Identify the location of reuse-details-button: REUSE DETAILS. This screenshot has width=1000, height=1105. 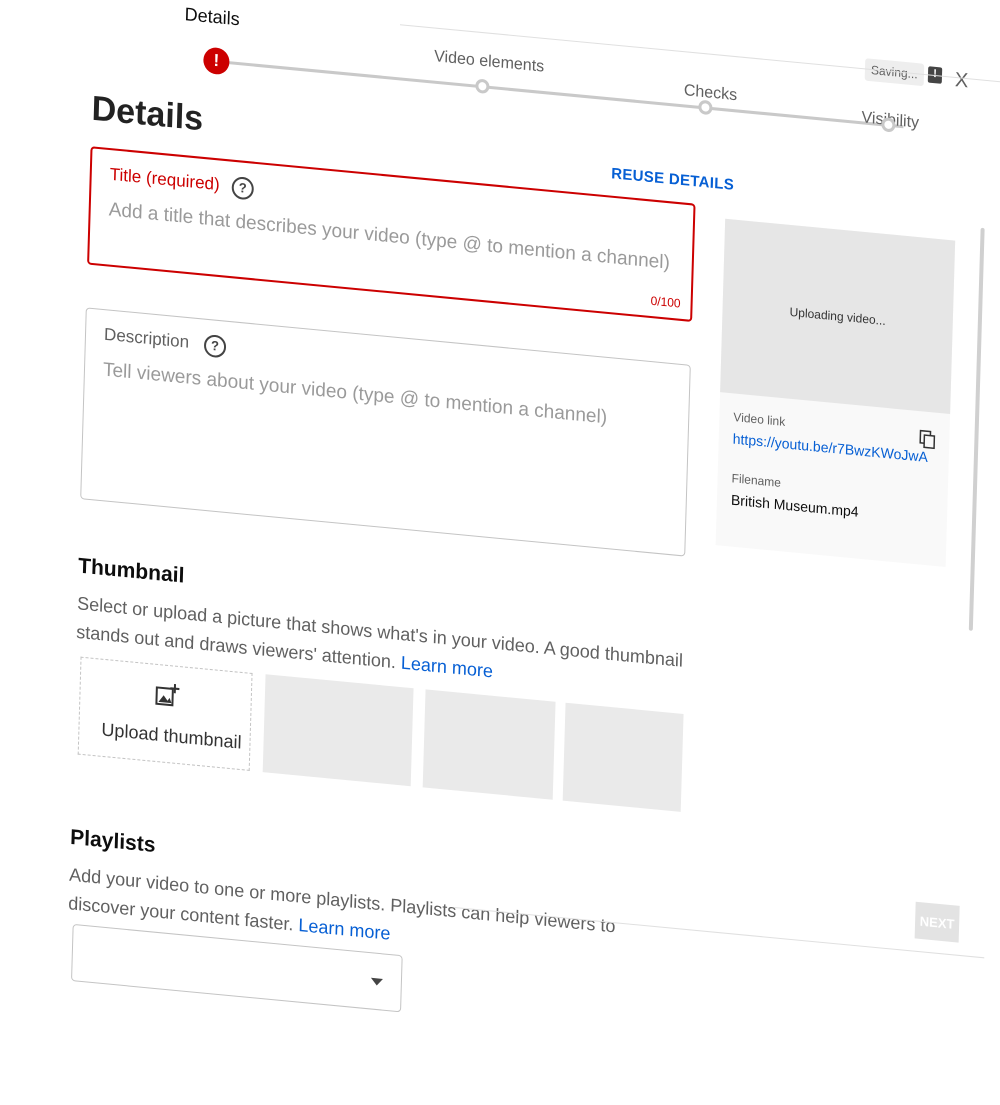
(672, 179).